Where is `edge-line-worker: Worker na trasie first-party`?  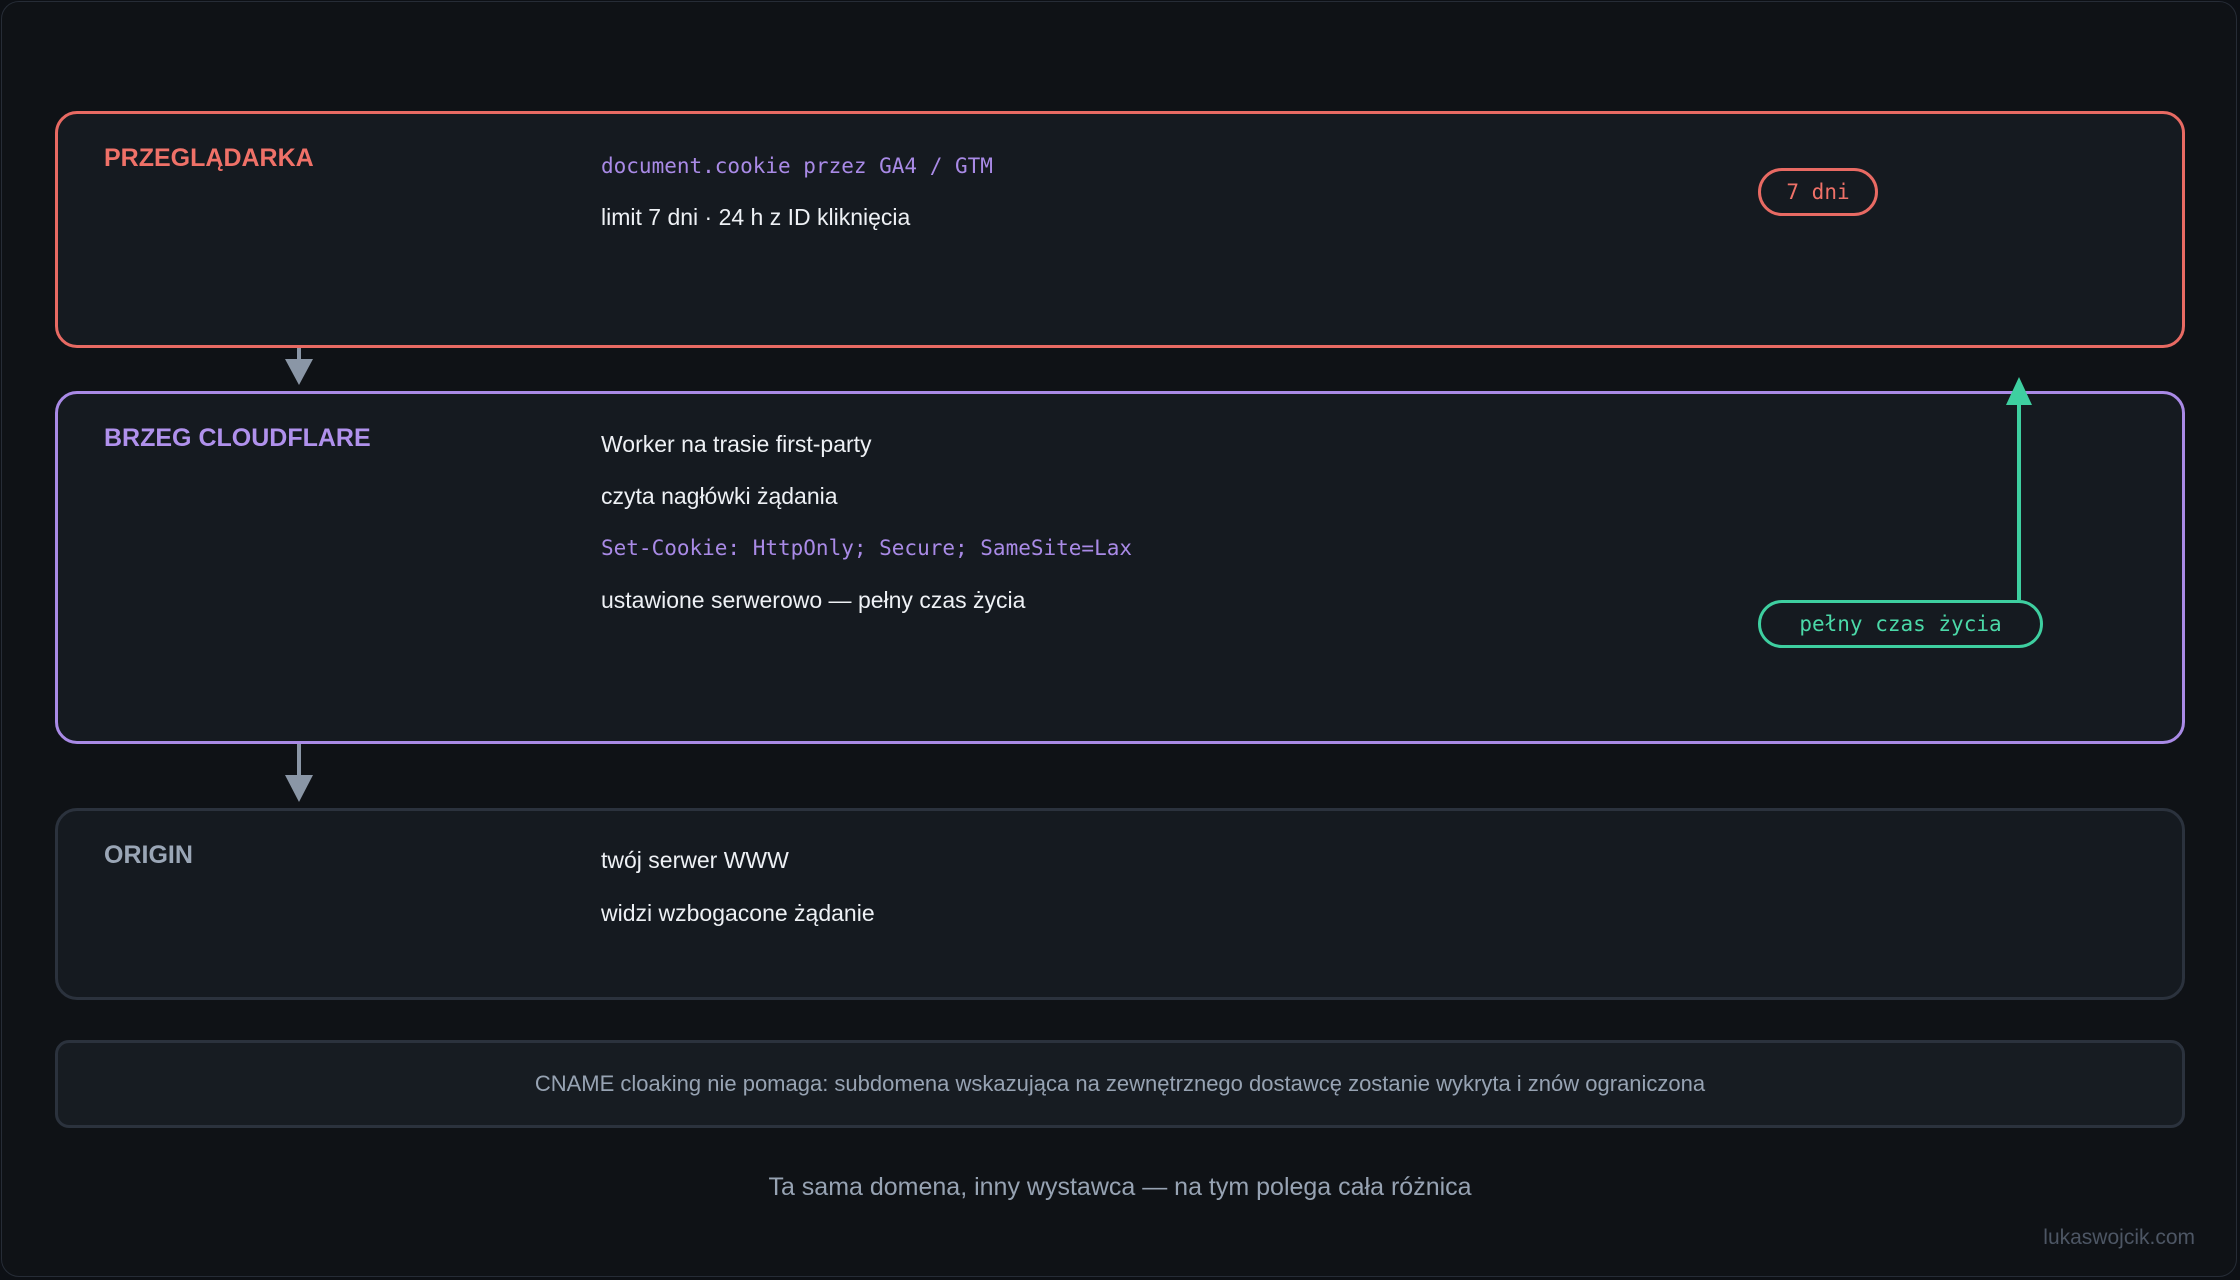
edge-line-worker: Worker na trasie first-party is located at coordinates (736, 444).